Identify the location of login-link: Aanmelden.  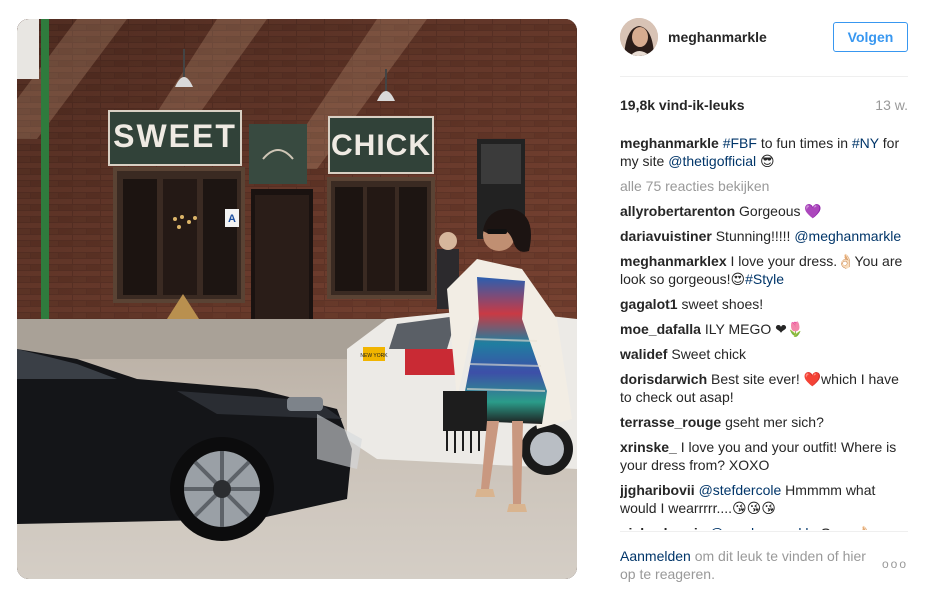
(655, 556).